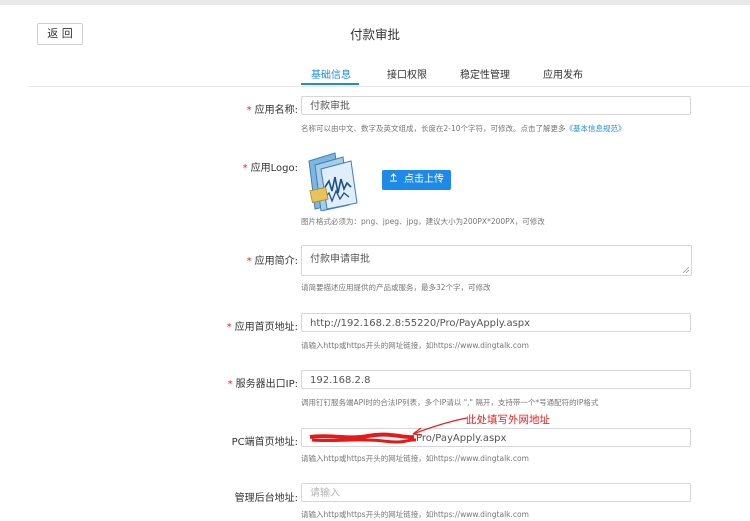 The image size is (750, 521). What do you see at coordinates (563, 73) in the screenshot?
I see `tab-app-publish: 应用发布` at bounding box center [563, 73].